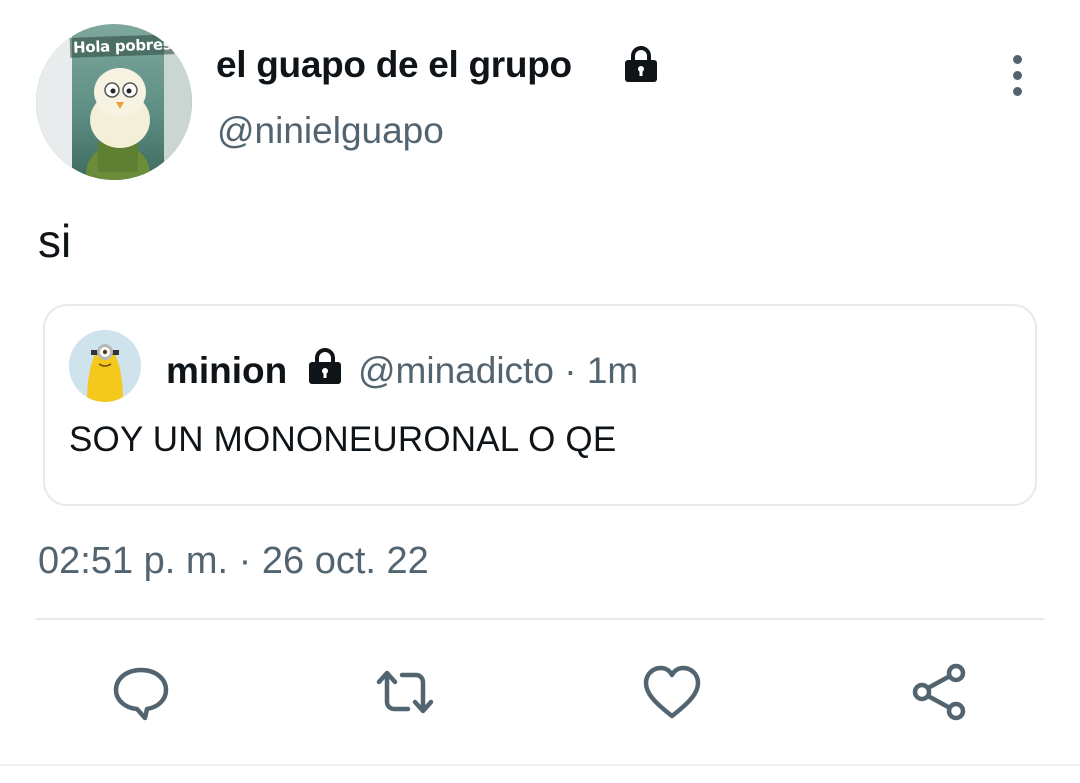 The image size is (1080, 783). Describe the element at coordinates (114, 102) in the screenshot. I see `author-avatar: Hola pobres` at that location.